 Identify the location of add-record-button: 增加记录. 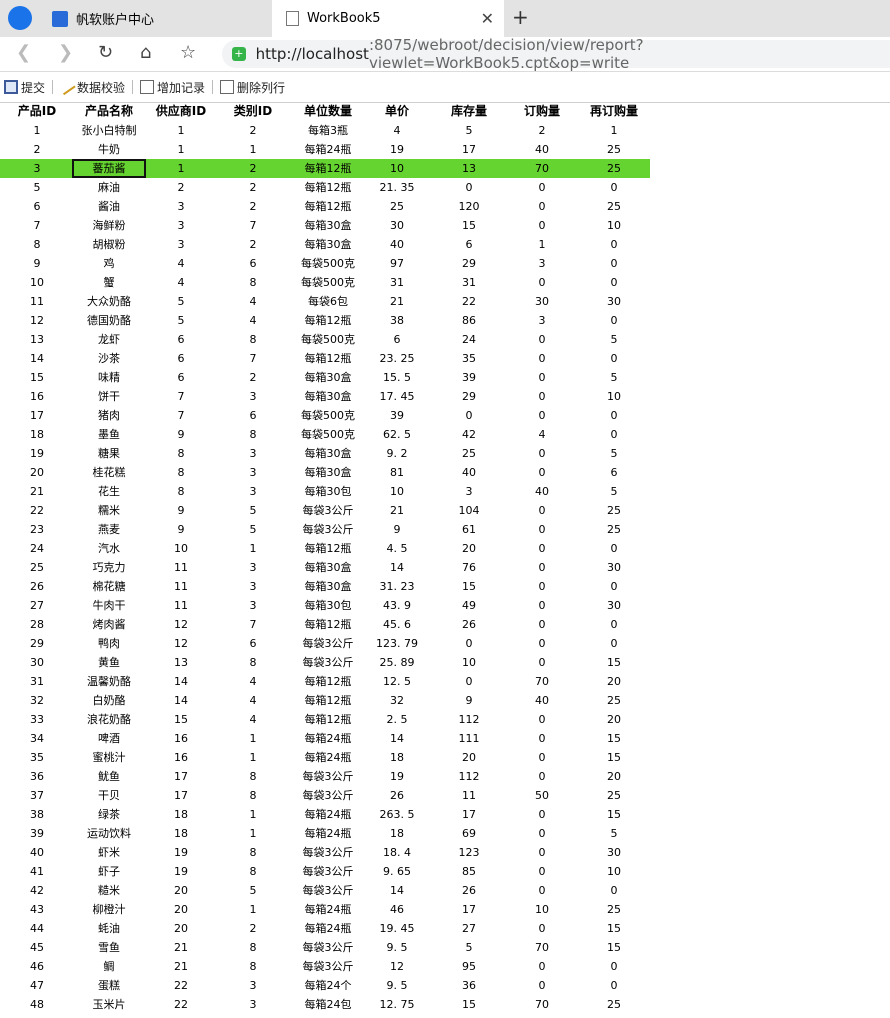
(172, 87).